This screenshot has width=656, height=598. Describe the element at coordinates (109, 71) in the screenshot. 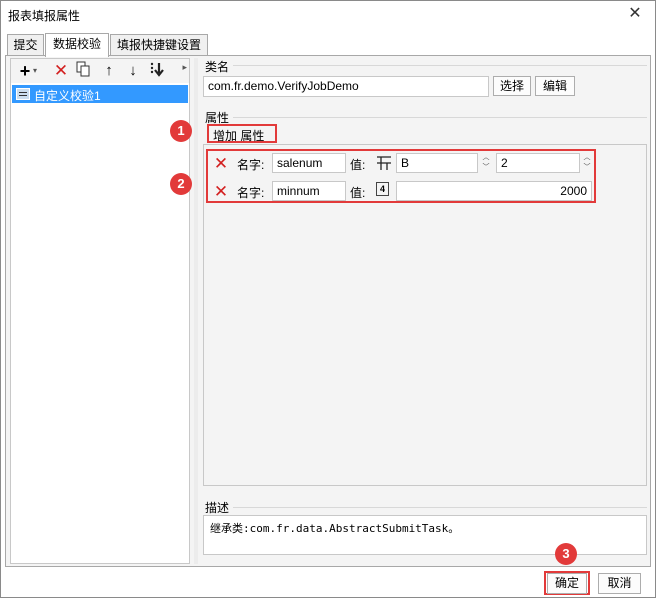

I see `arrow-up-icon: ↑` at that location.